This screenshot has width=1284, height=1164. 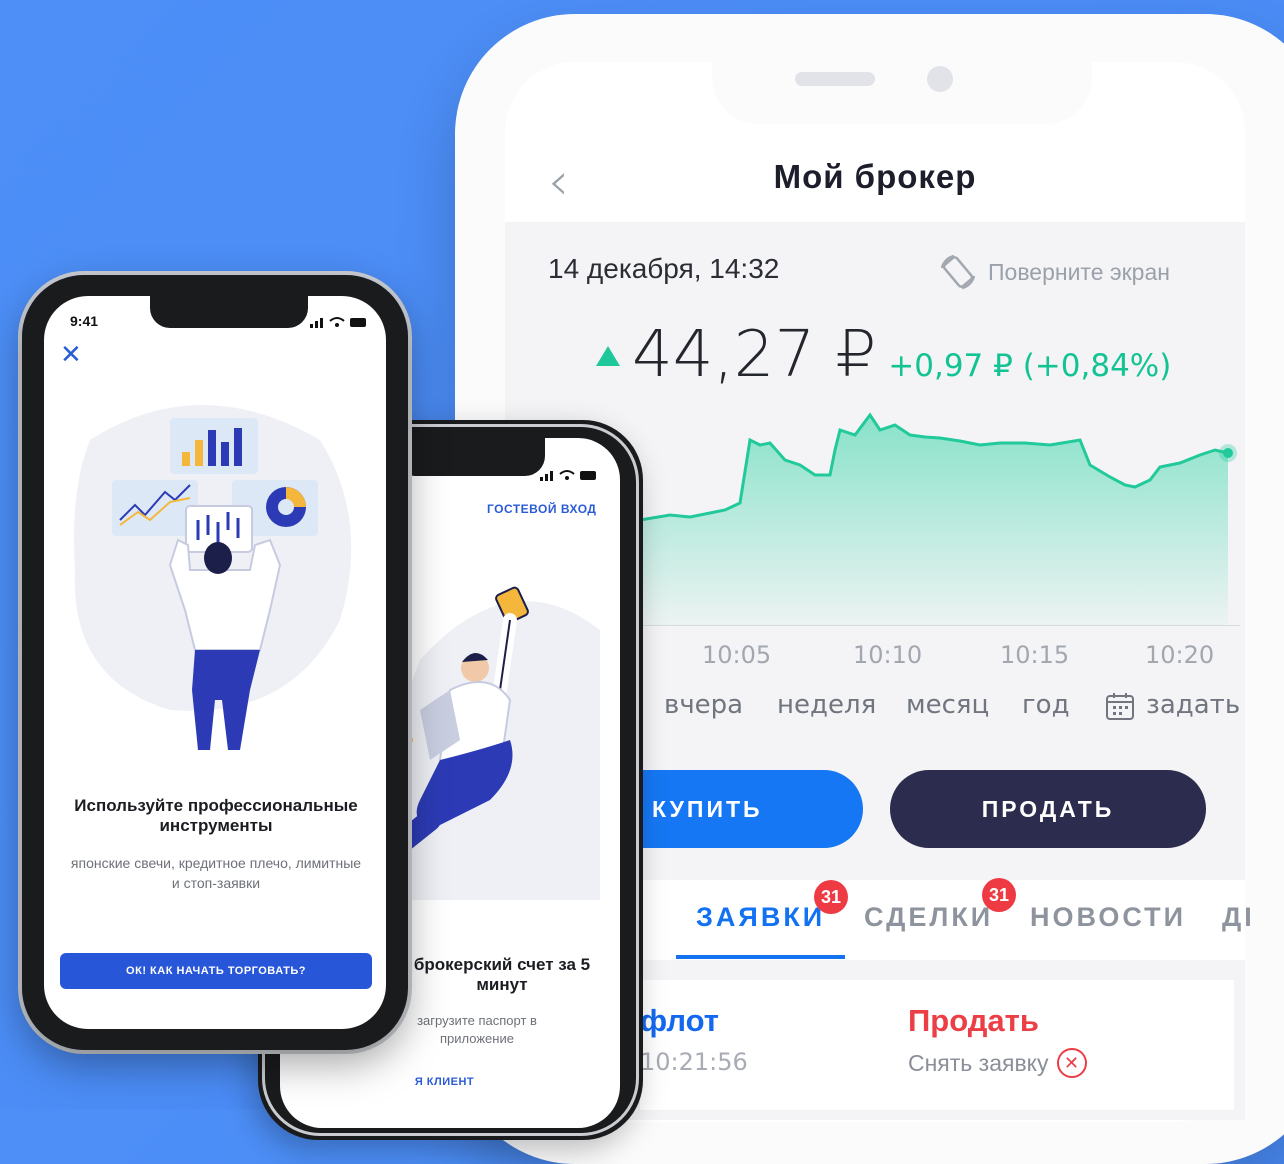 What do you see at coordinates (1228, 453) in the screenshot?
I see `chart-last-point-dot` at bounding box center [1228, 453].